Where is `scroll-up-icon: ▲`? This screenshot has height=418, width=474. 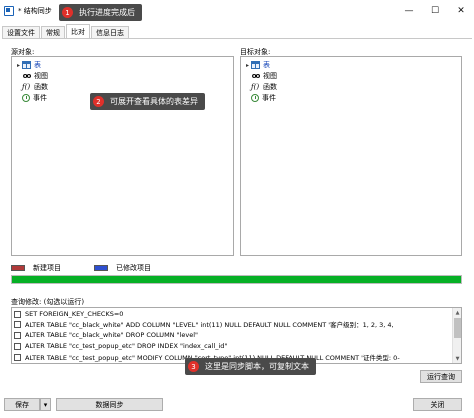 scroll-up-icon: ▲ is located at coordinates (457, 312).